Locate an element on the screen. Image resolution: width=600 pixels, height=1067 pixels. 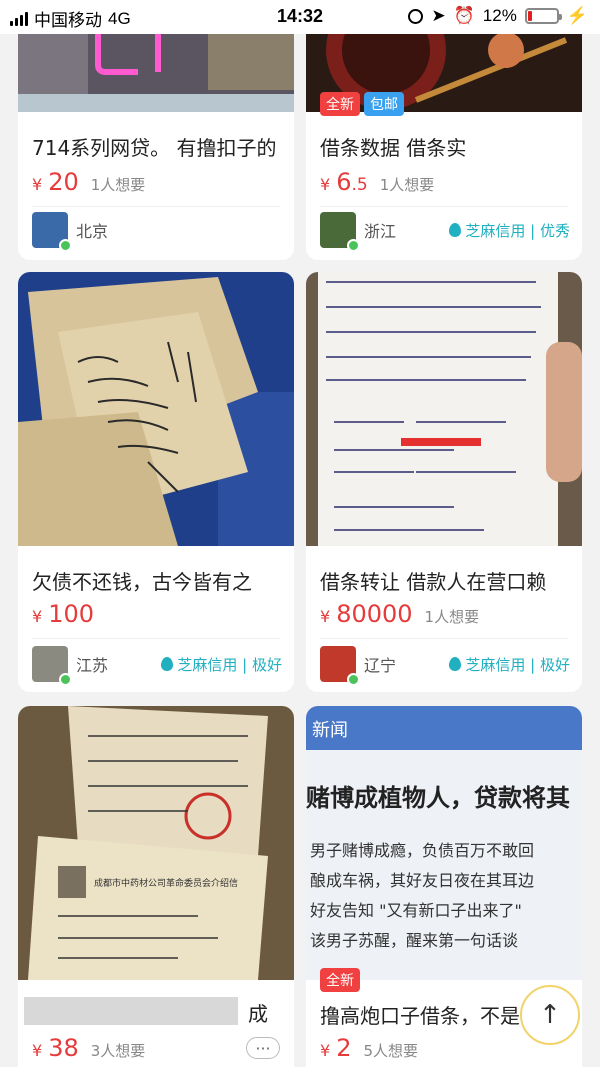
product-card: 全新 包邮 借条数据 借条实 ¥ 6 .5 1人想要 浙江 芝麻信用 | 优秀 is located at coordinates (444, 140).